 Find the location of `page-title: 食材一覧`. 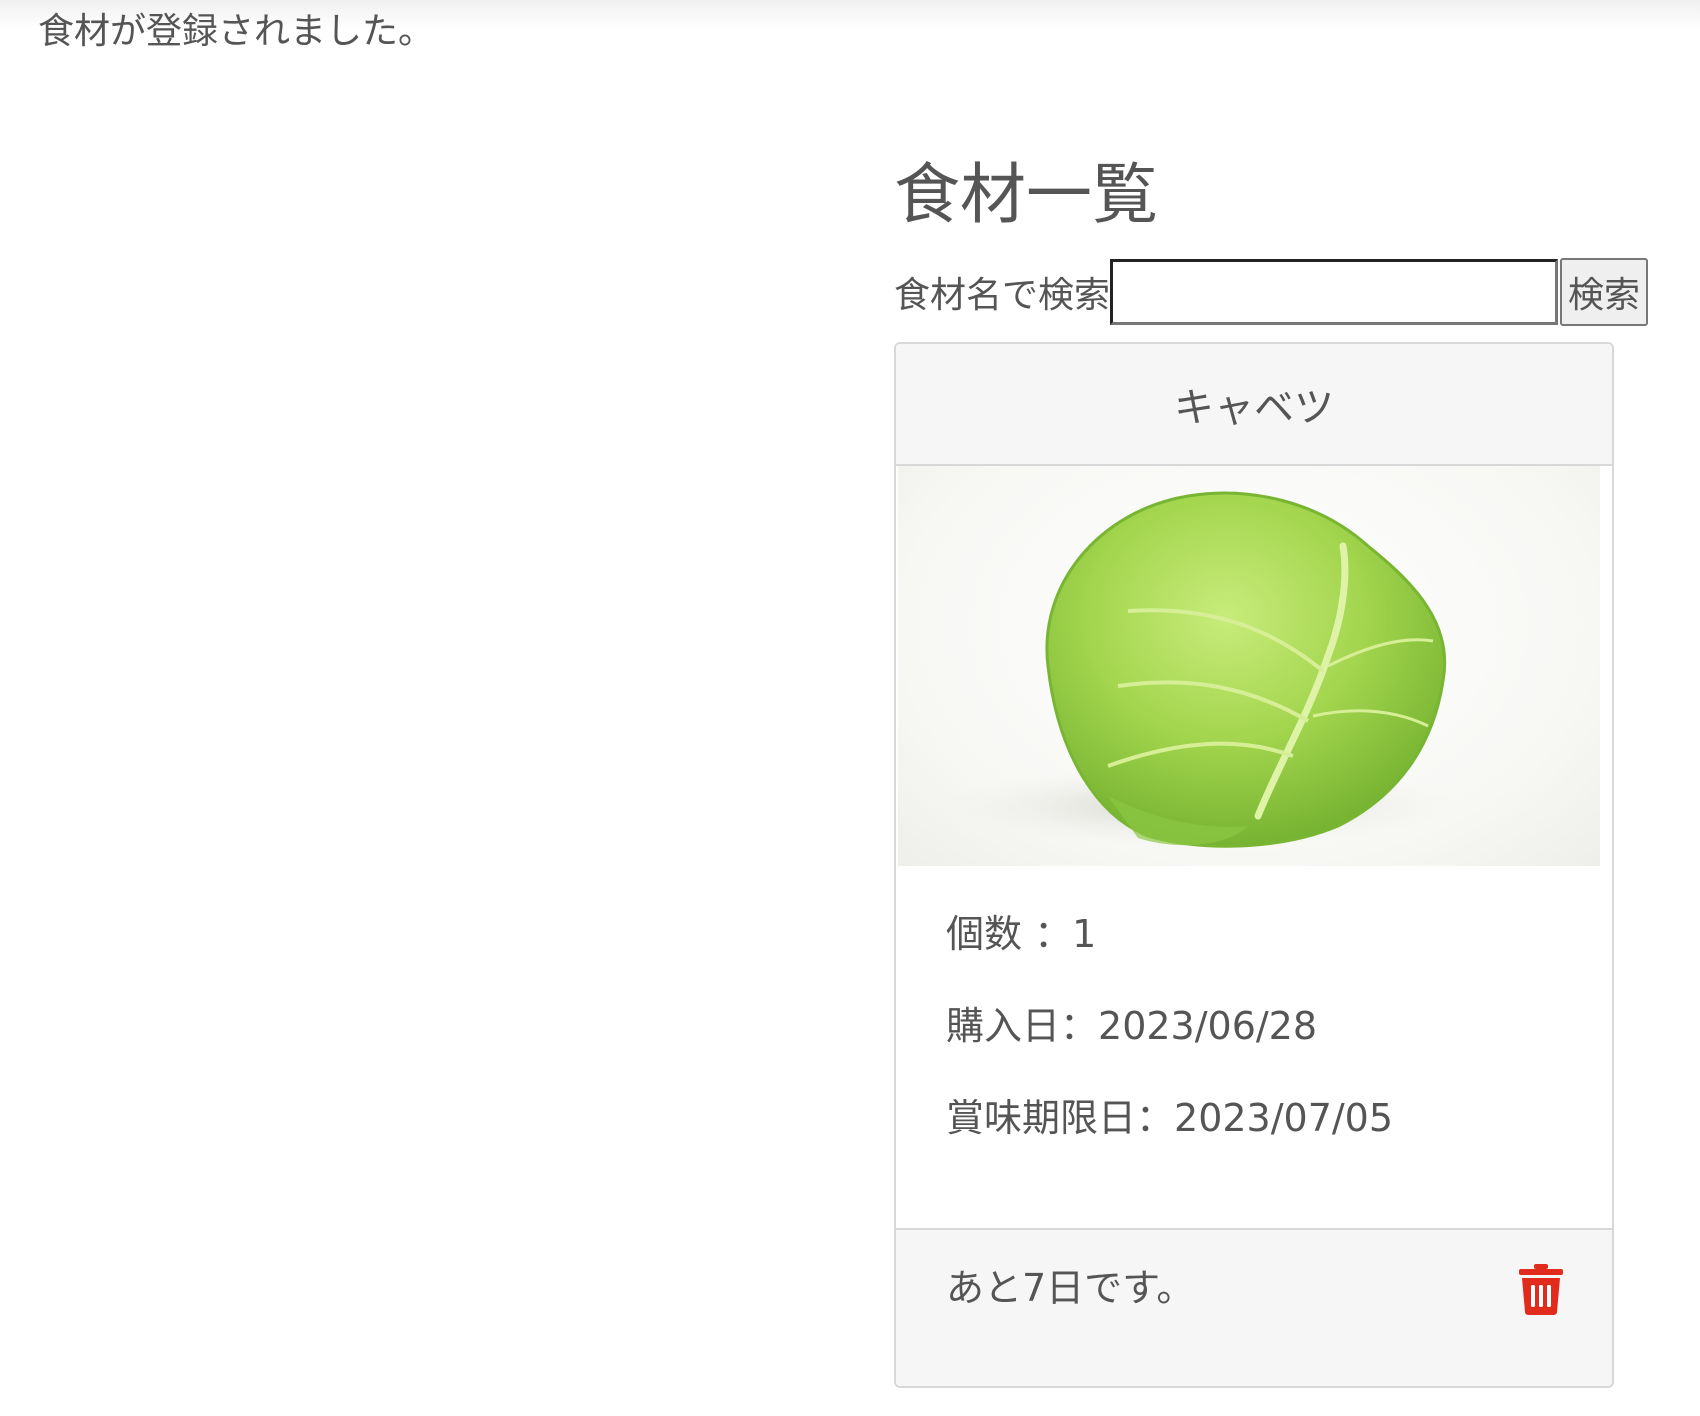

page-title: 食材一覧 is located at coordinates (1026, 194).